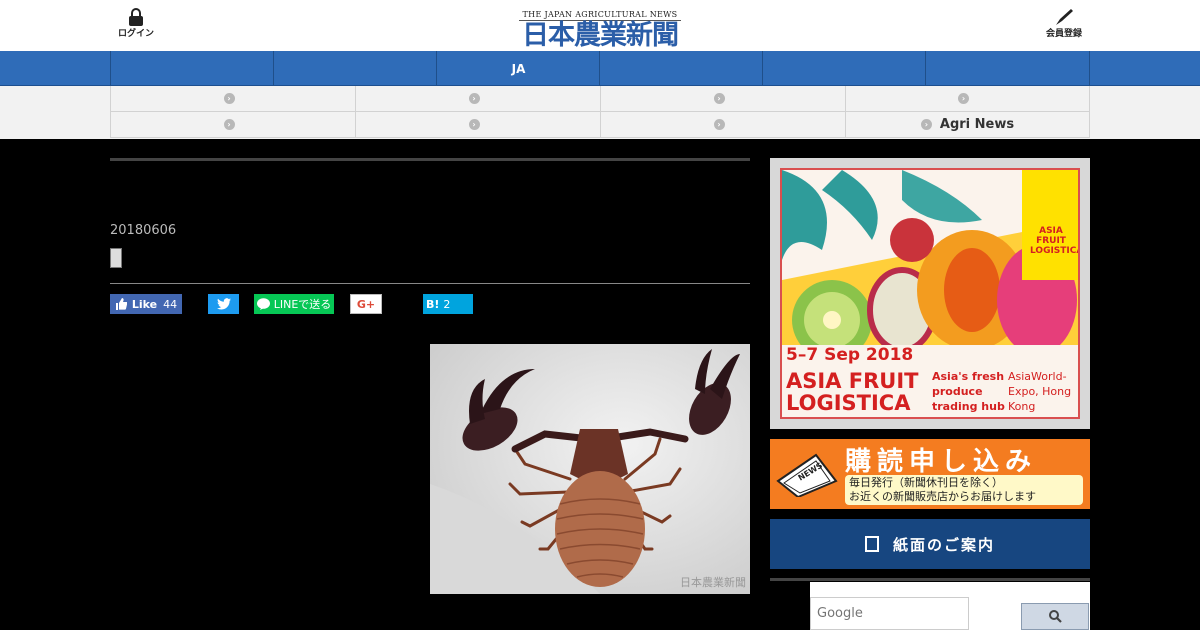 This screenshot has height=630, width=1200. I want to click on sub-nav: › › › › › › › › Agri News, so click(600, 112).